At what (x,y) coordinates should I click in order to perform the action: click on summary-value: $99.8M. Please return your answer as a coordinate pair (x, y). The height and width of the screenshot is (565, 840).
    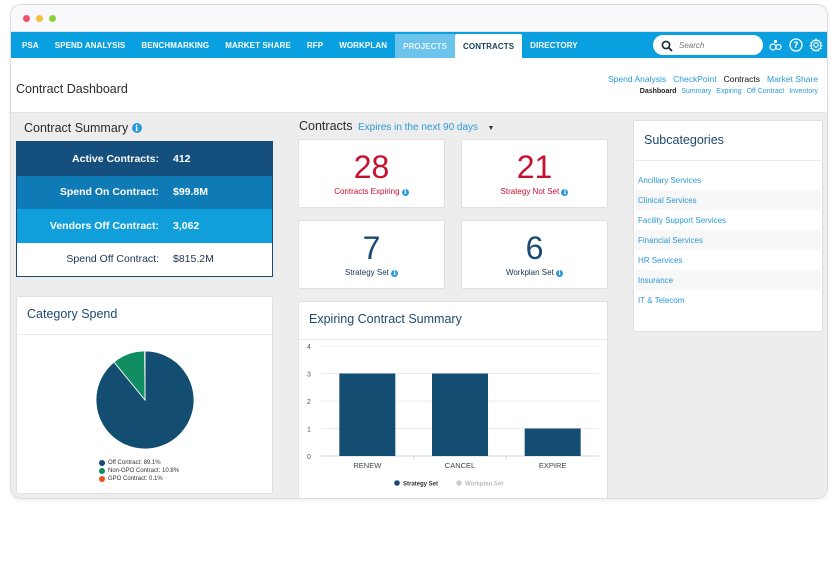
    Looking at the image, I should click on (191, 192).